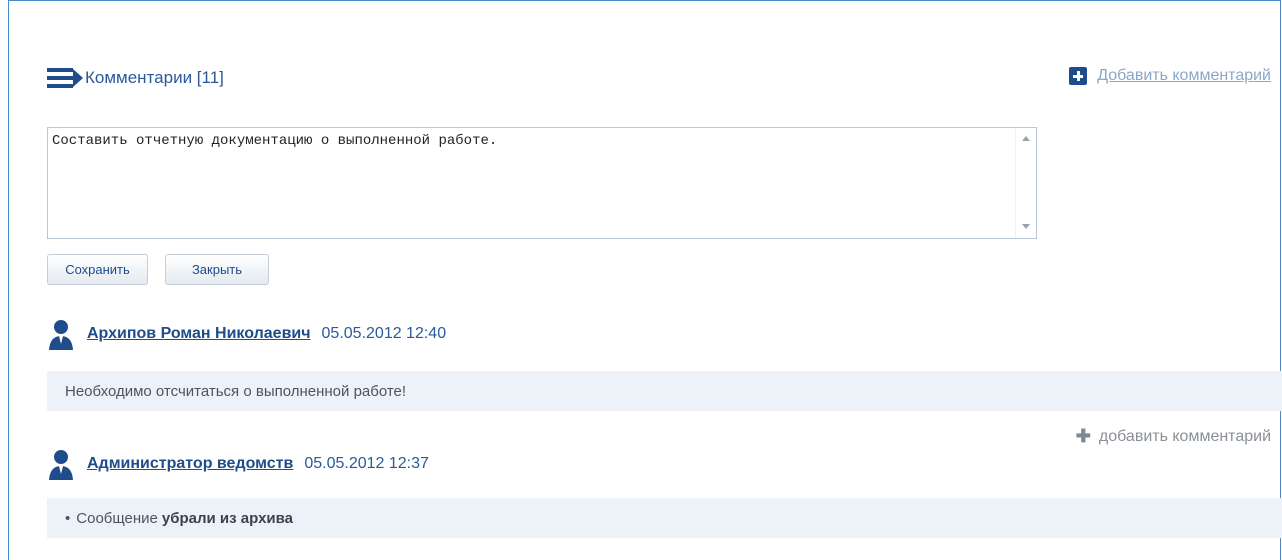  What do you see at coordinates (1078, 76) in the screenshot?
I see `add-square-icon` at bounding box center [1078, 76].